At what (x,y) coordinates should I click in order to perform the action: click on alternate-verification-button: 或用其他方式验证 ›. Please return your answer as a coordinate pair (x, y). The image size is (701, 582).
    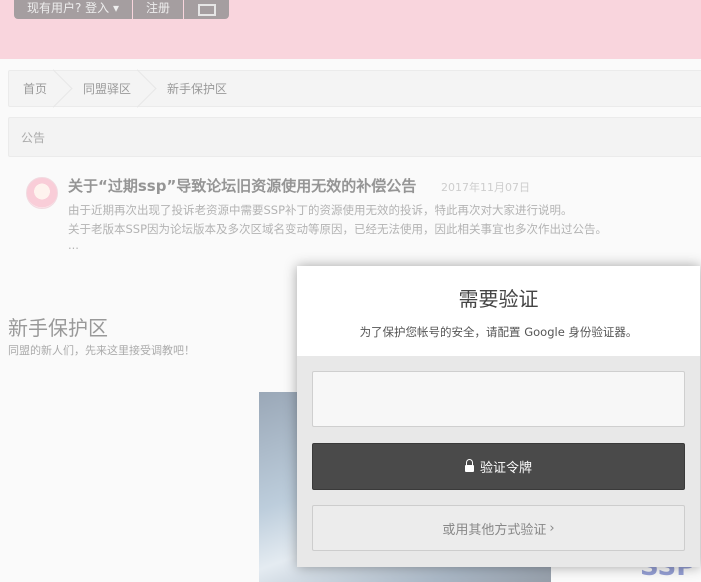
    Looking at the image, I should click on (498, 528).